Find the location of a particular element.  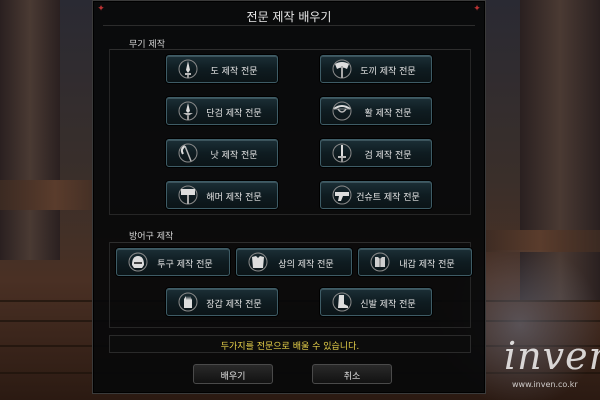

button-label: 내갑 제작 전문 is located at coordinates (427, 265).